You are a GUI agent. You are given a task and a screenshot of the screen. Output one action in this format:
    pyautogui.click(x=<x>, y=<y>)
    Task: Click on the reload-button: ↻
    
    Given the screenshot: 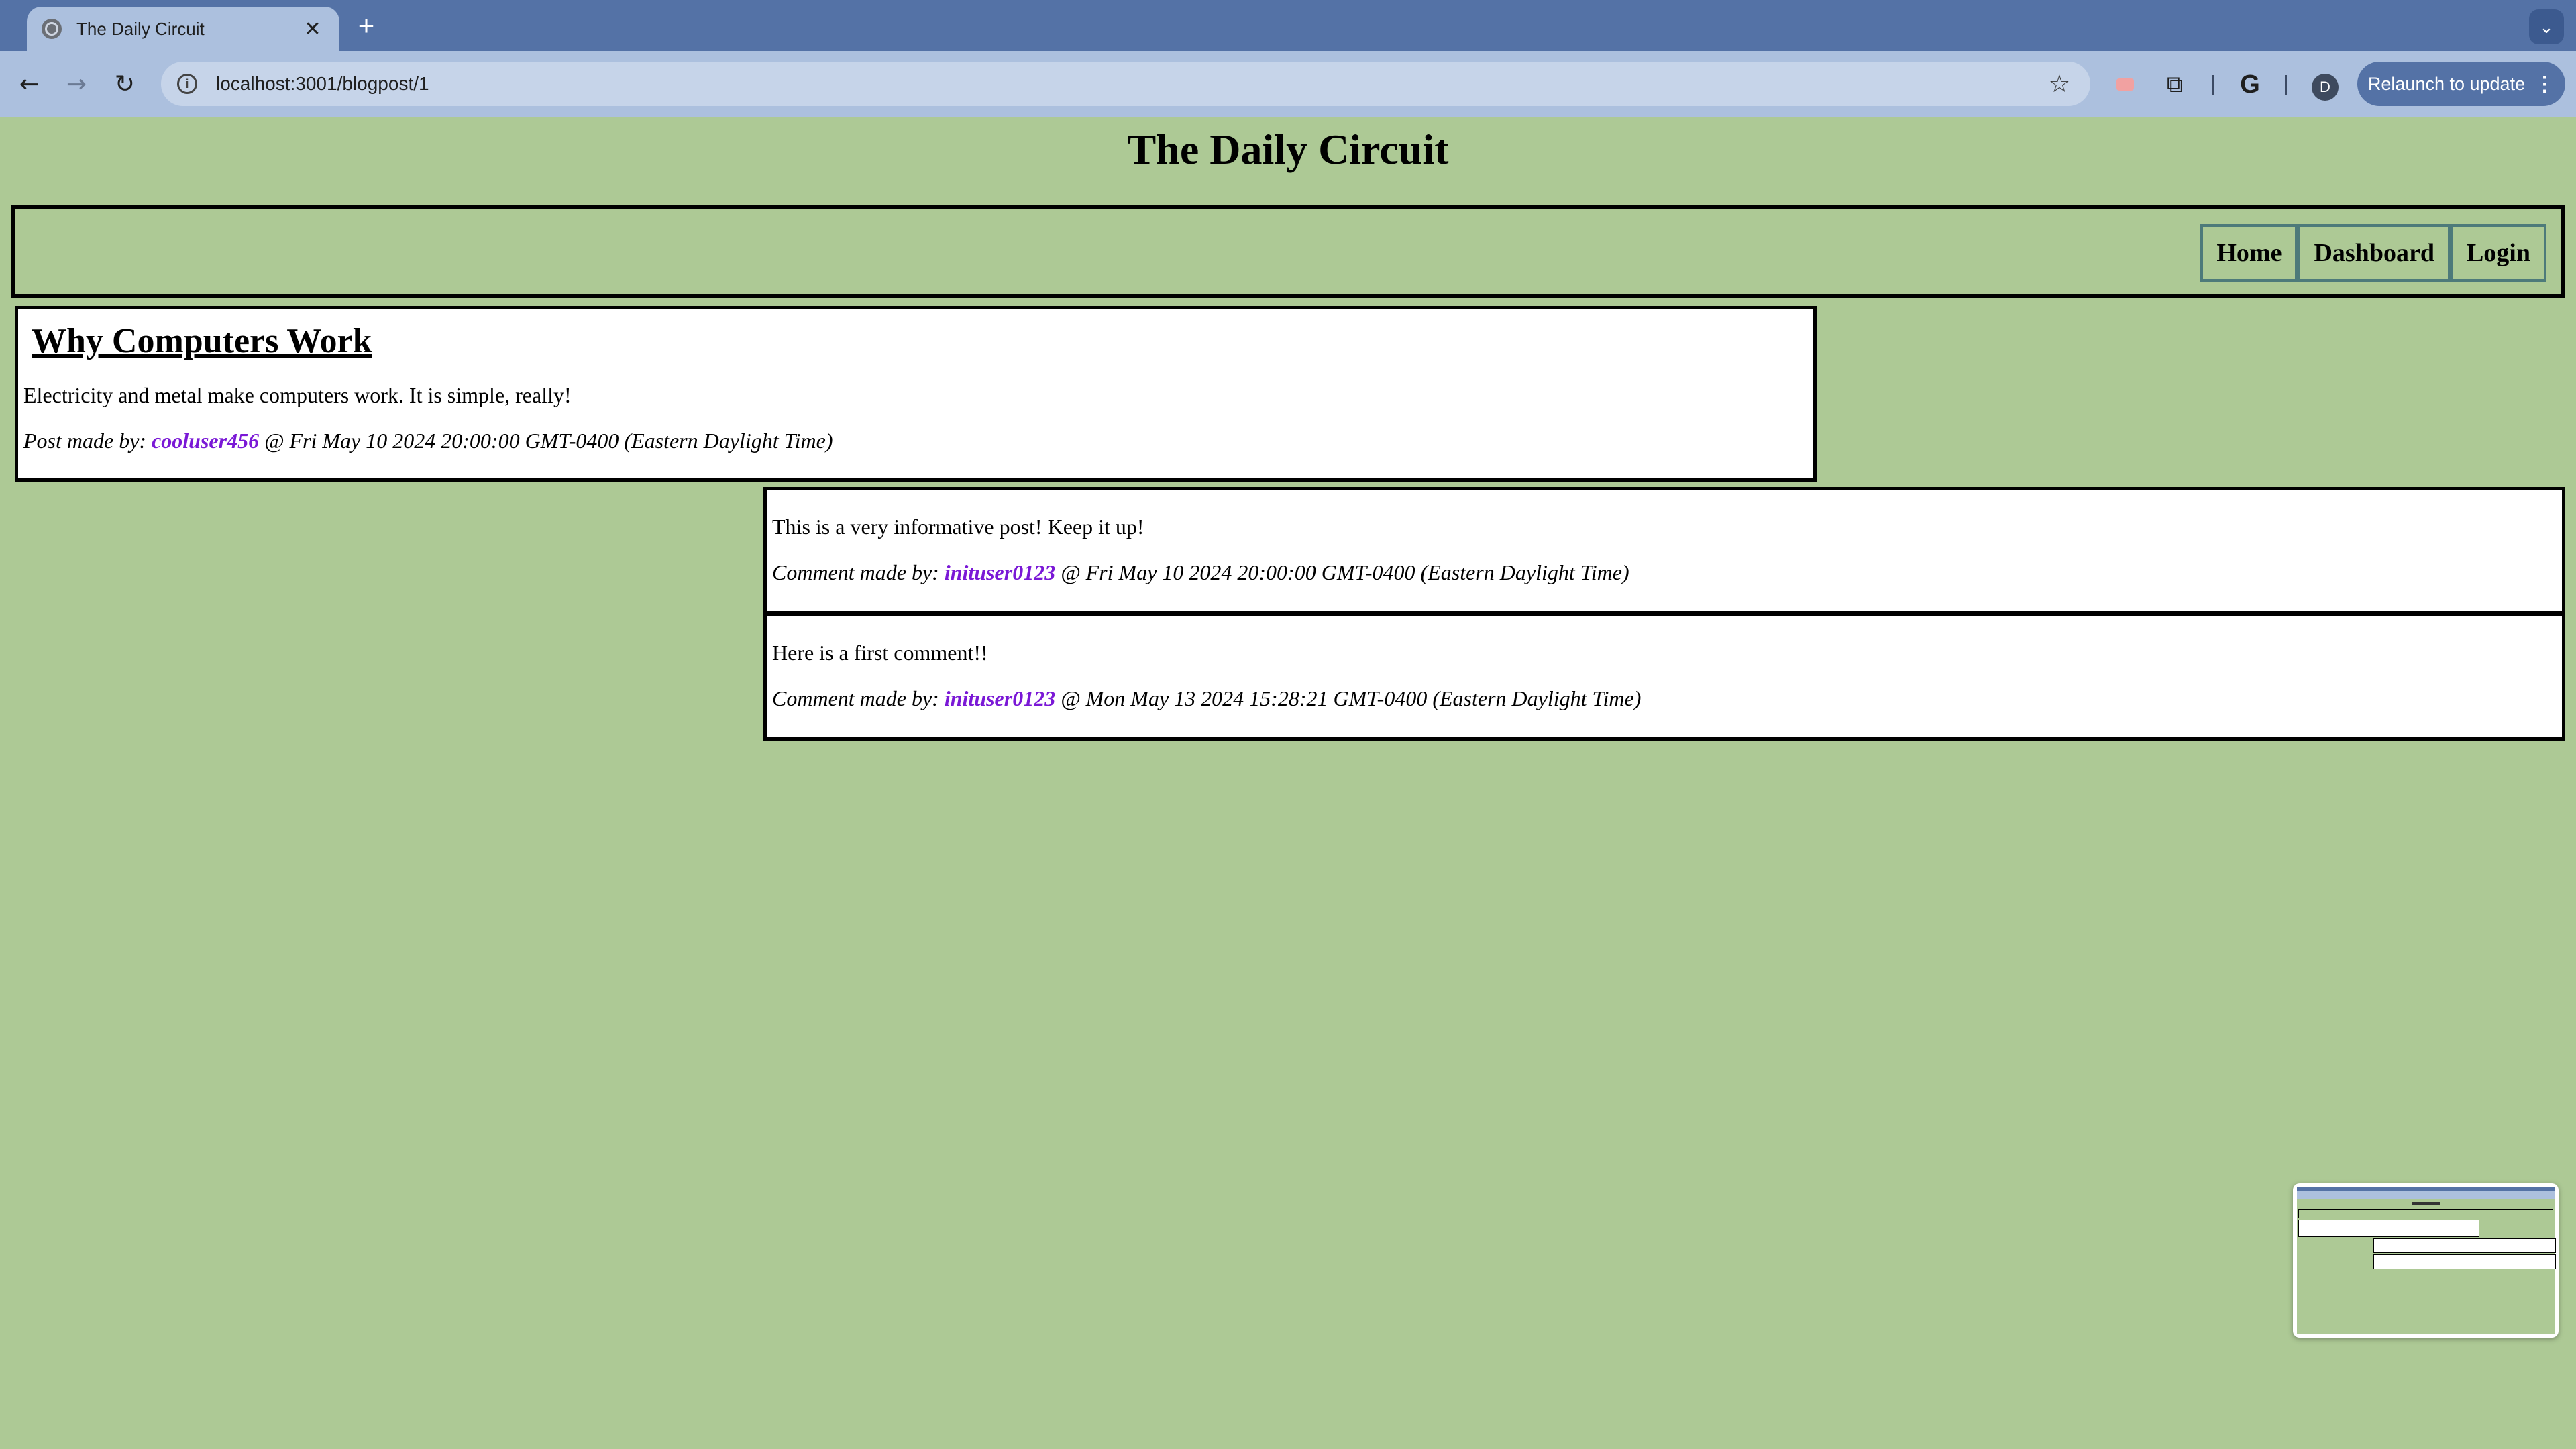 What is the action you would take?
    pyautogui.click(x=125, y=84)
    